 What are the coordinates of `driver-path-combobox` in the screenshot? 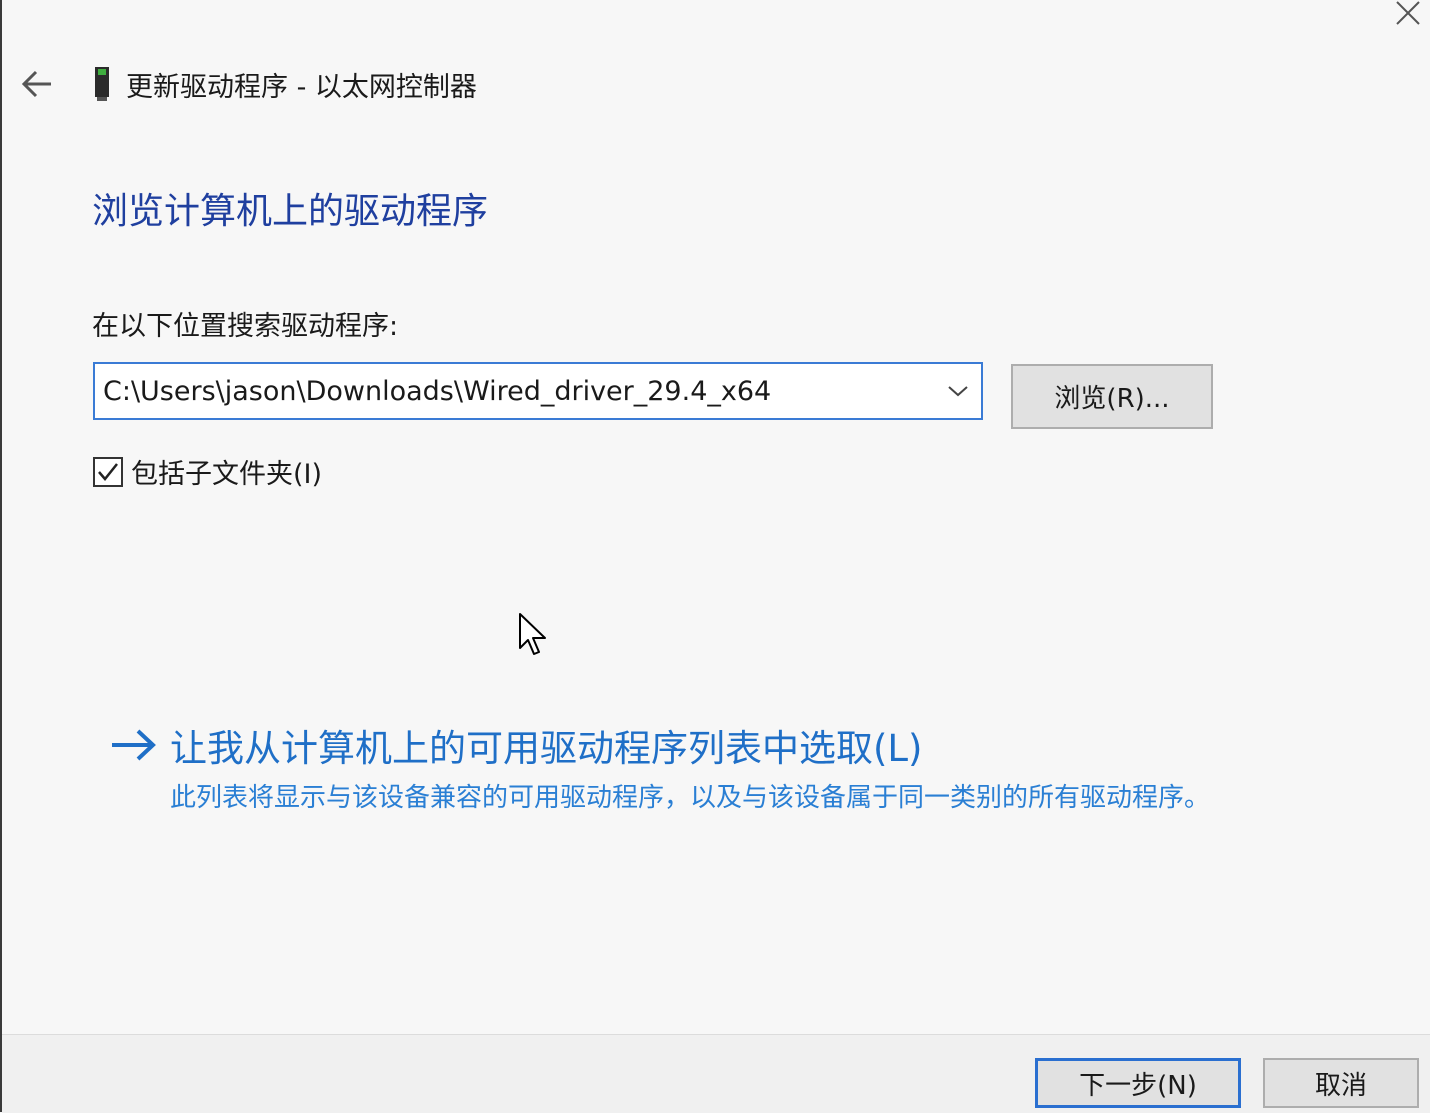 It's located at (538, 391).